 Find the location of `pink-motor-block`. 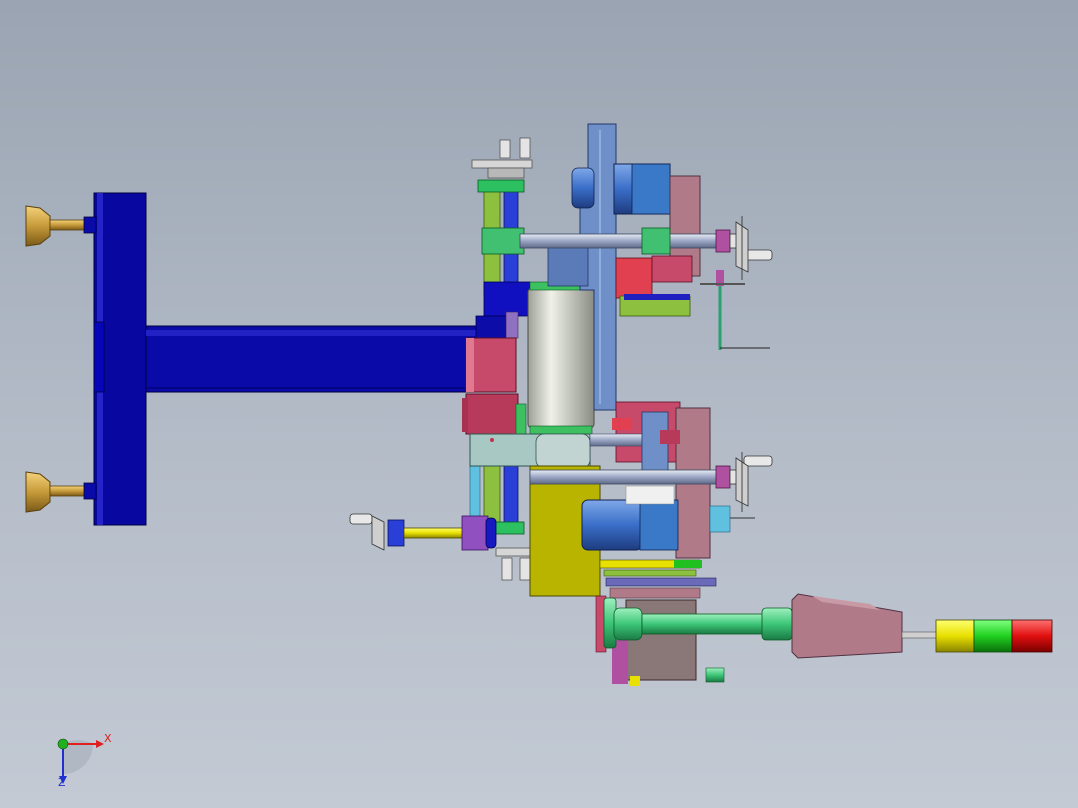

pink-motor-block is located at coordinates (494, 386).